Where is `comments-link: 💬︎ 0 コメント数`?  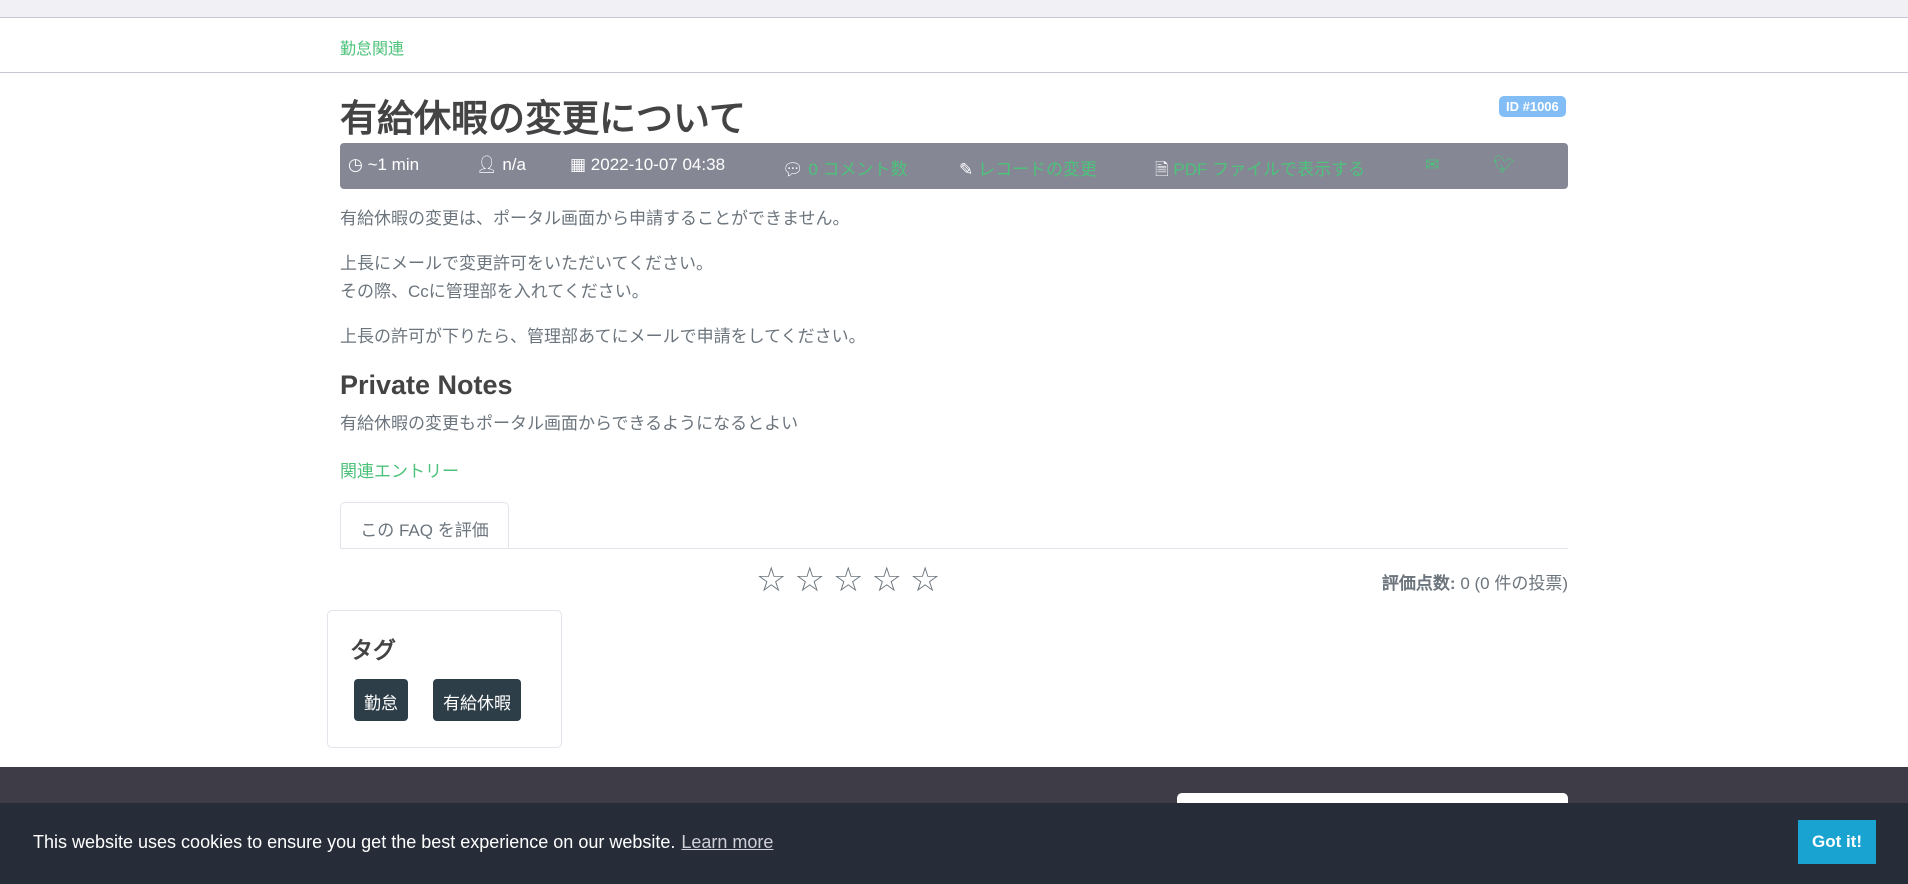 comments-link: 💬︎ 0 コメント数 is located at coordinates (845, 167).